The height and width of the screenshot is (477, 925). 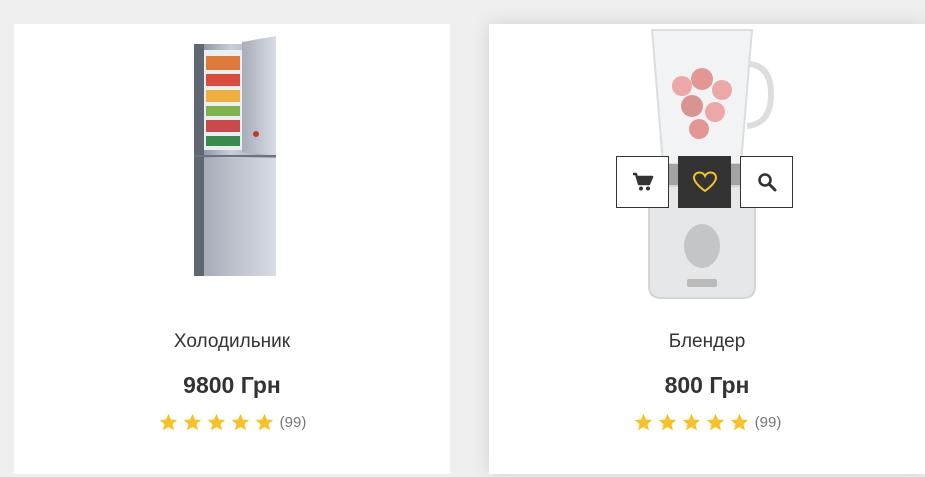 I want to click on search-icon, so click(x=766, y=182).